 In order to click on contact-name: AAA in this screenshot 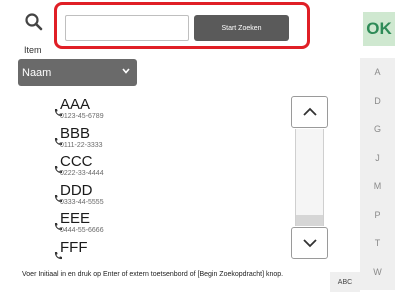, I will do `click(75, 104)`.